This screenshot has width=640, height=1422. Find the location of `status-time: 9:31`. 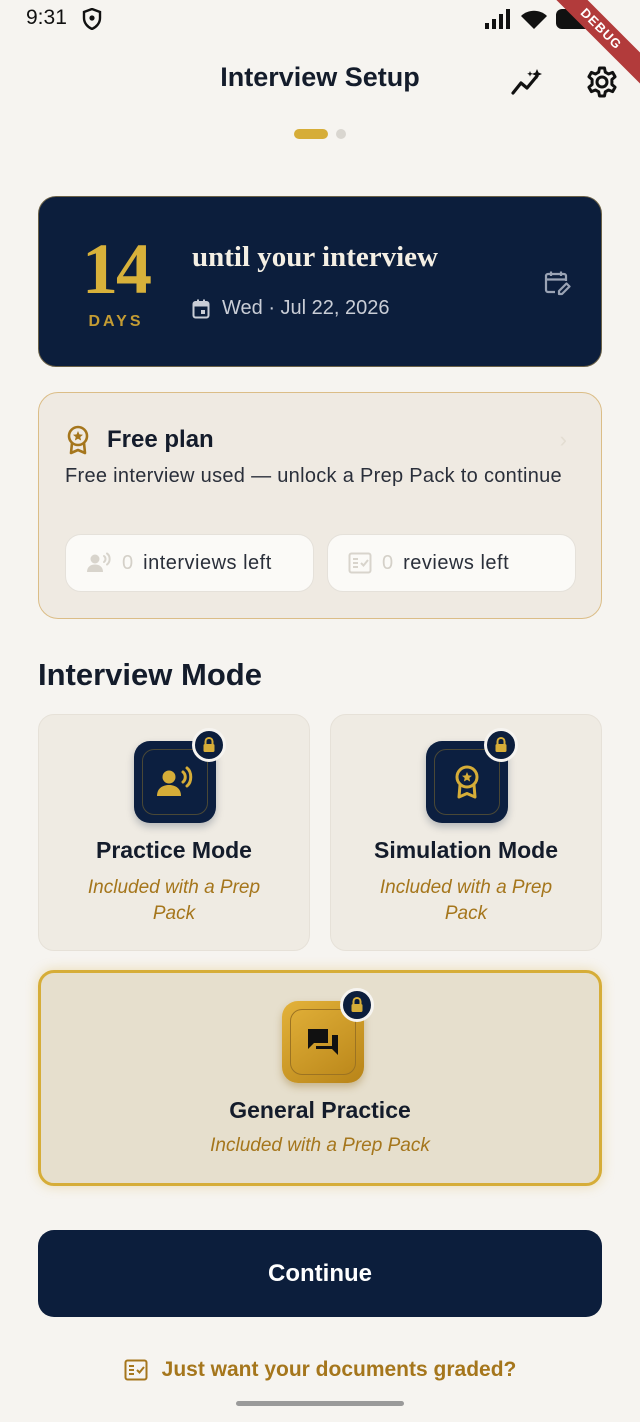

status-time: 9:31 is located at coordinates (46, 17).